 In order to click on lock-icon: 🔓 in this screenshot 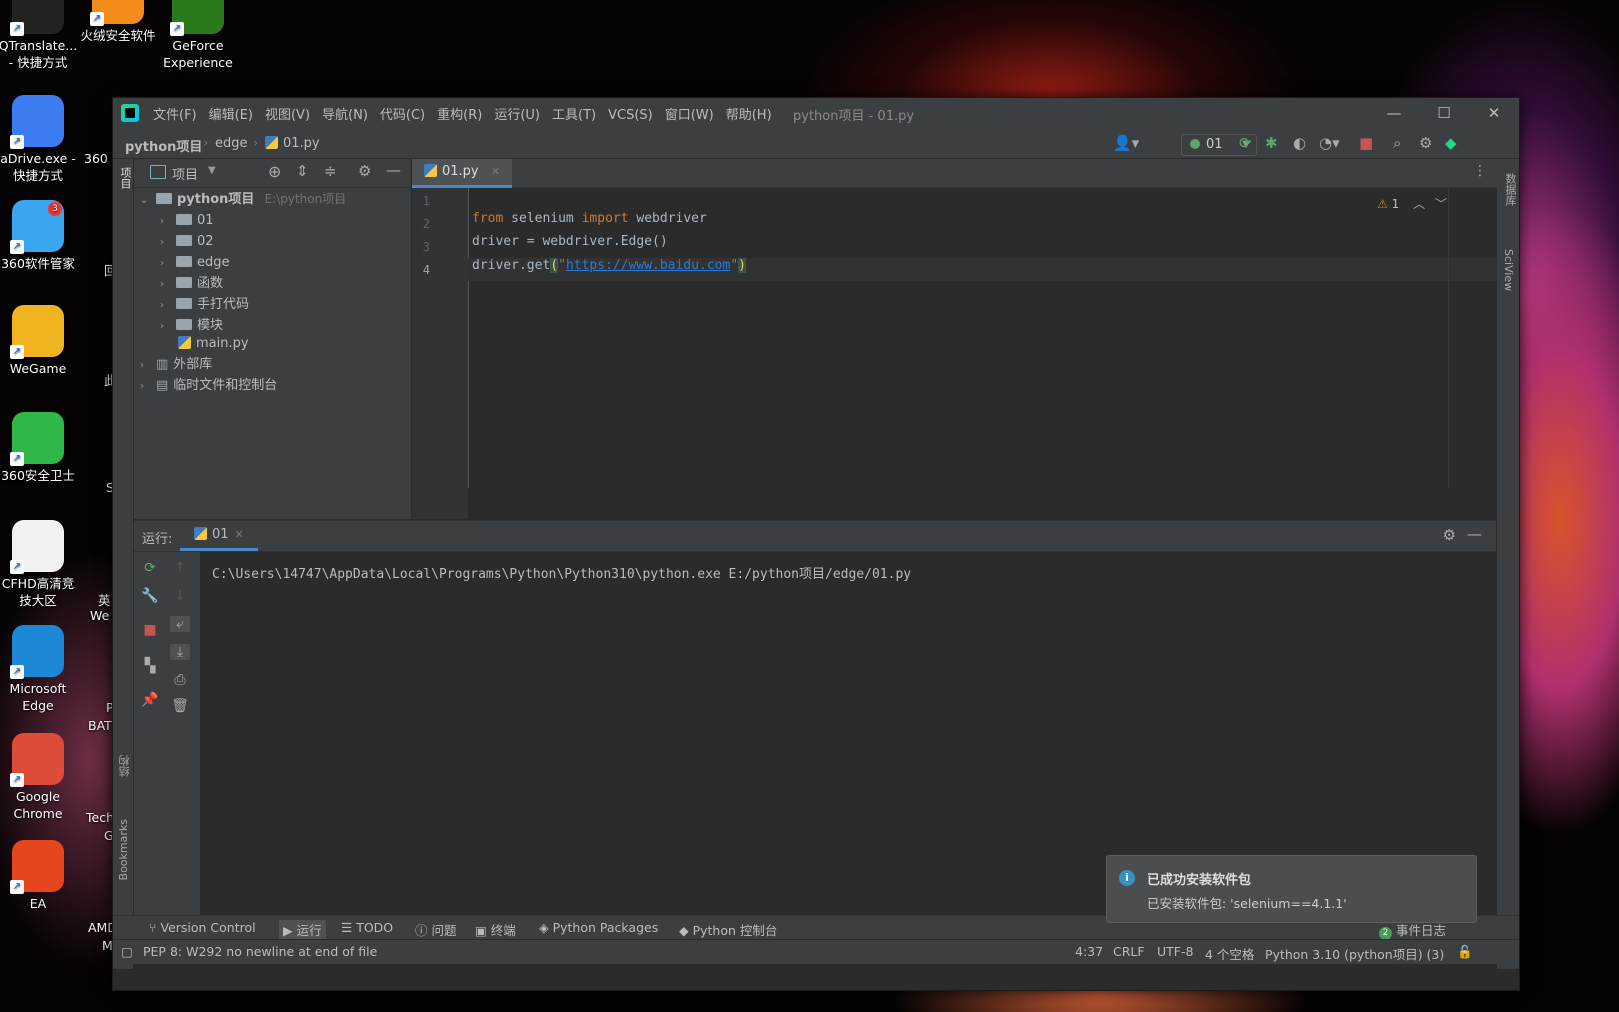, I will do `click(1465, 952)`.